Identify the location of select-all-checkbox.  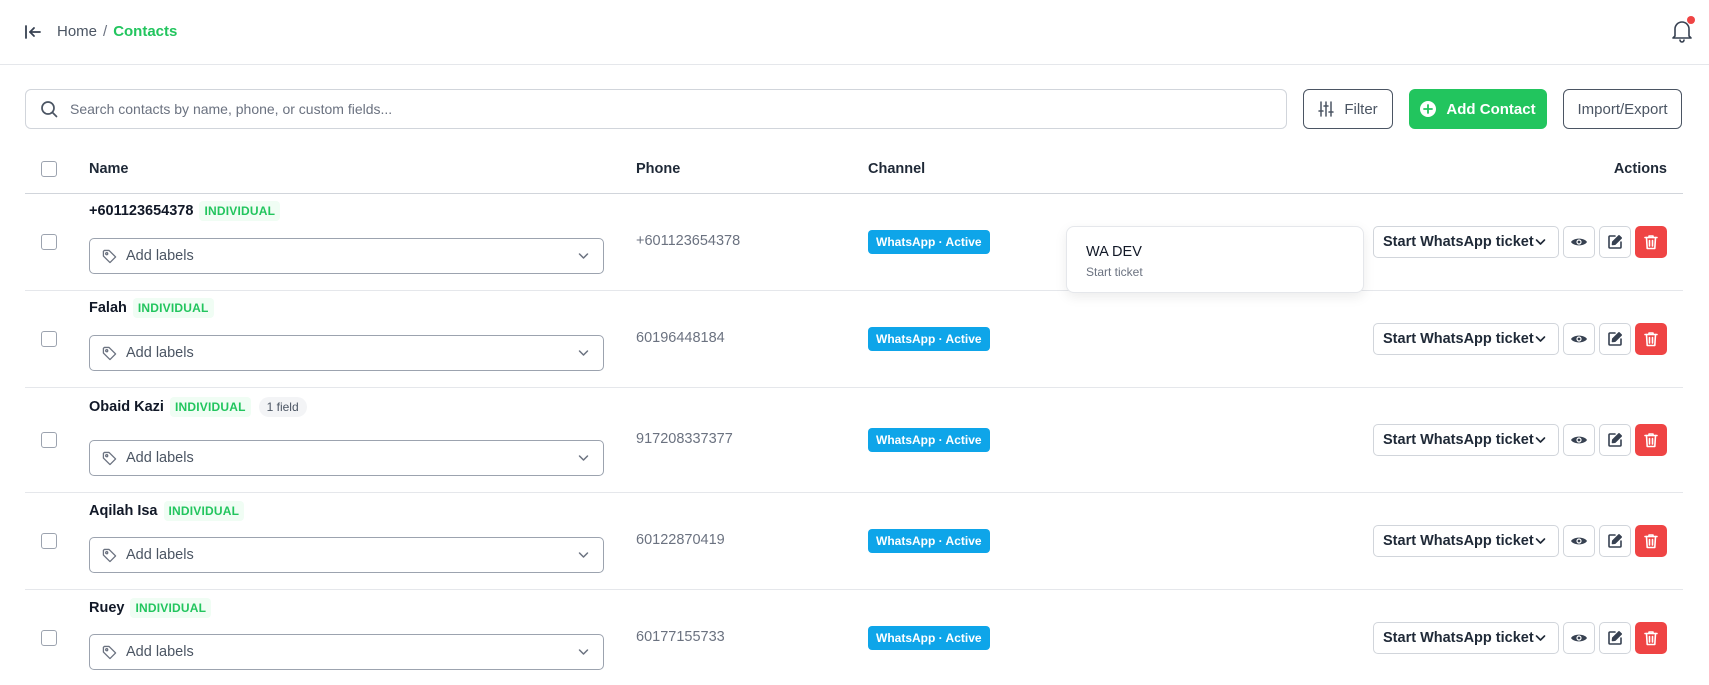
(49, 169).